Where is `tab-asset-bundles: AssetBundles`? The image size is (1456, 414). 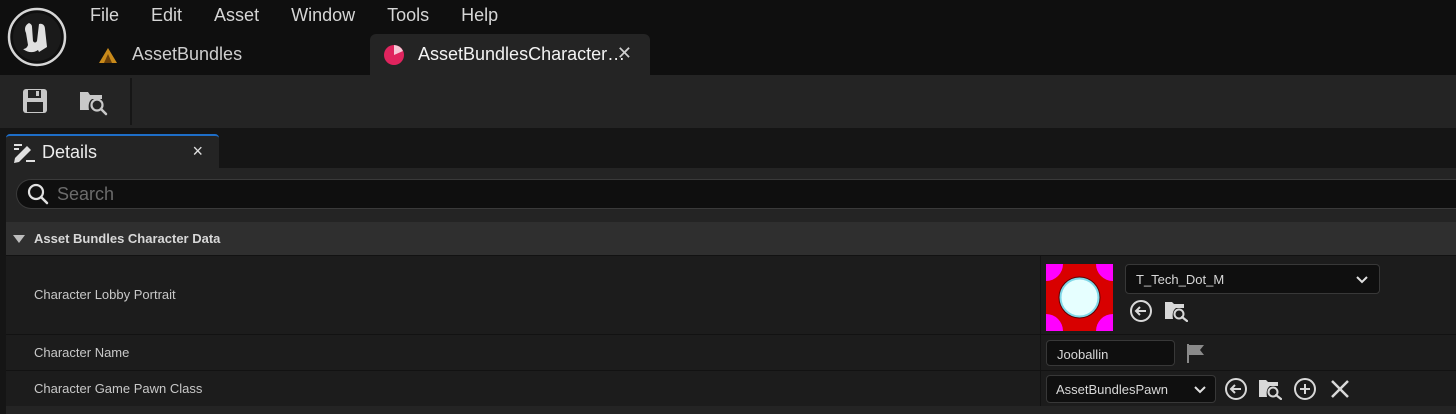 tab-asset-bundles: AssetBundles is located at coordinates (225, 54).